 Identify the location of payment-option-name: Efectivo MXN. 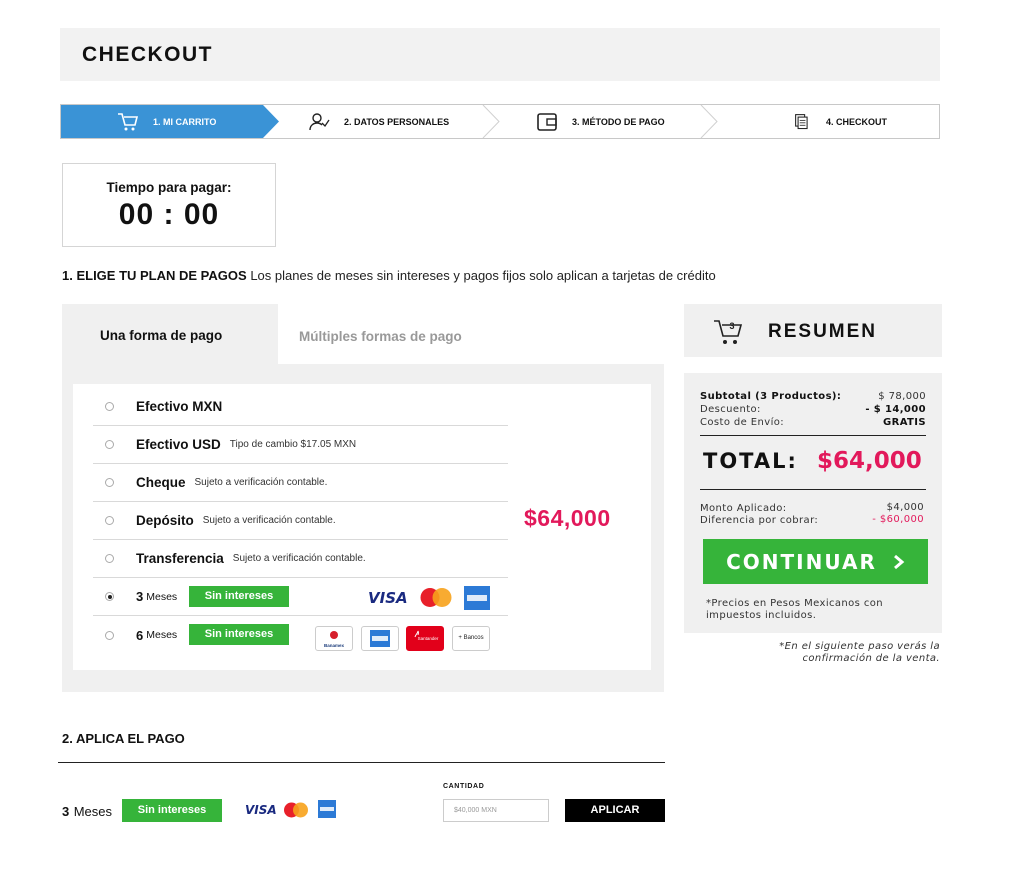
(179, 406).